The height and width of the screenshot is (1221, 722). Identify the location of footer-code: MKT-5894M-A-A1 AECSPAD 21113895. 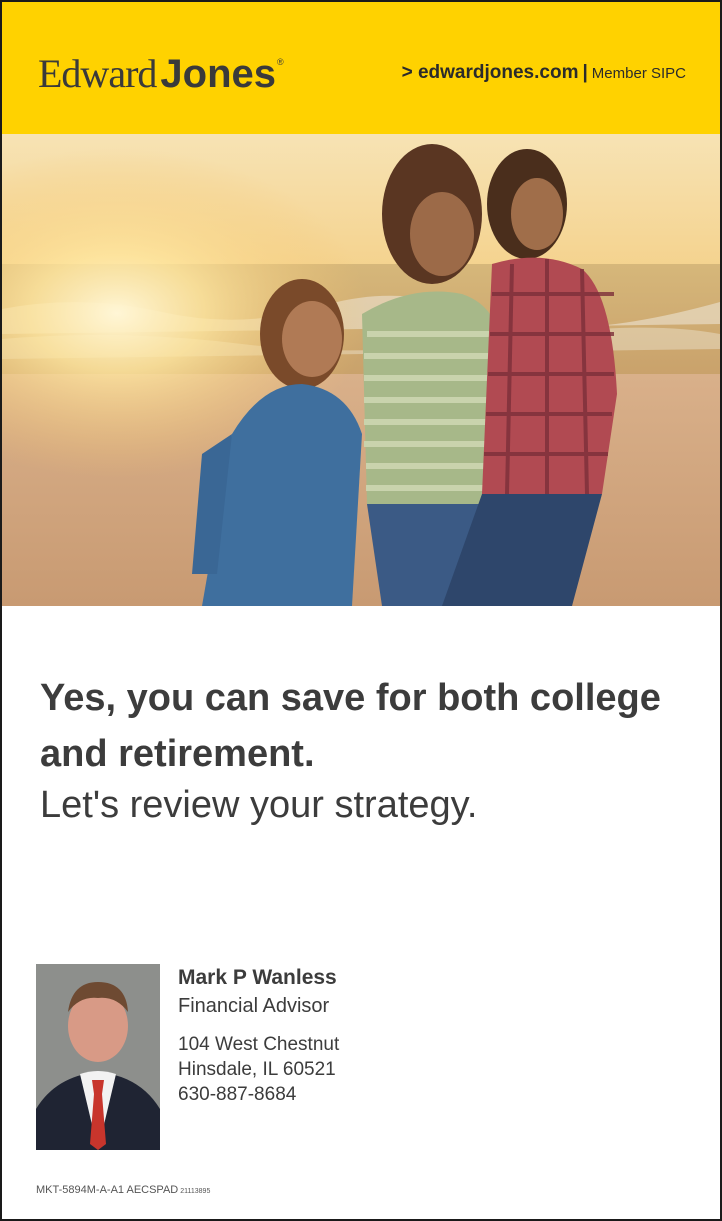
(123, 1190).